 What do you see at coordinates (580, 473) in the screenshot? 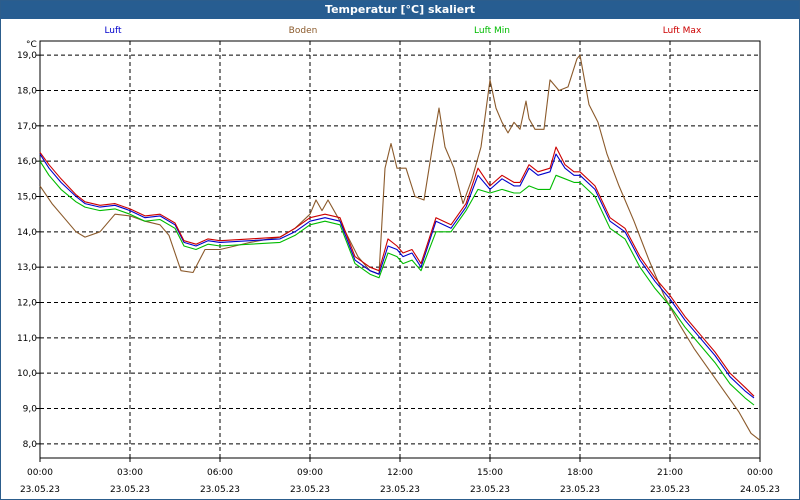
I see `x-tick-time: 18:00` at bounding box center [580, 473].